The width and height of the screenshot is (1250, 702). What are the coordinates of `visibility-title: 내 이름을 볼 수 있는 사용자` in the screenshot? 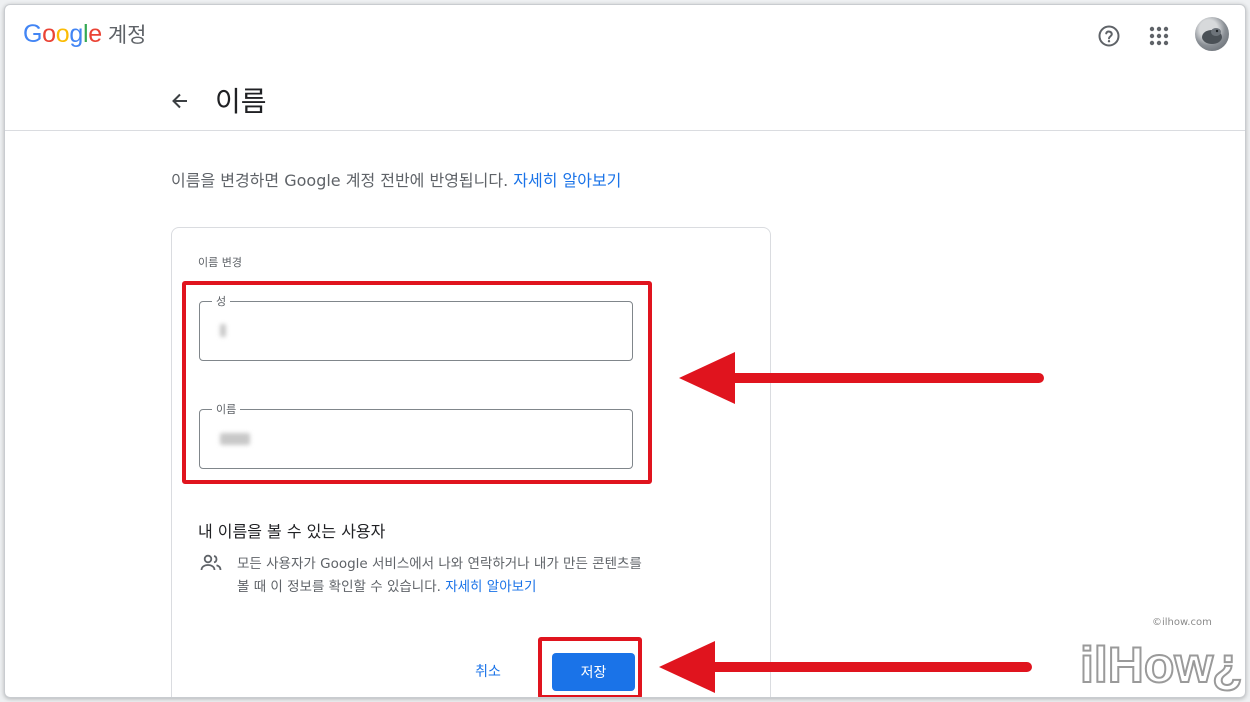 It's located at (292, 531).